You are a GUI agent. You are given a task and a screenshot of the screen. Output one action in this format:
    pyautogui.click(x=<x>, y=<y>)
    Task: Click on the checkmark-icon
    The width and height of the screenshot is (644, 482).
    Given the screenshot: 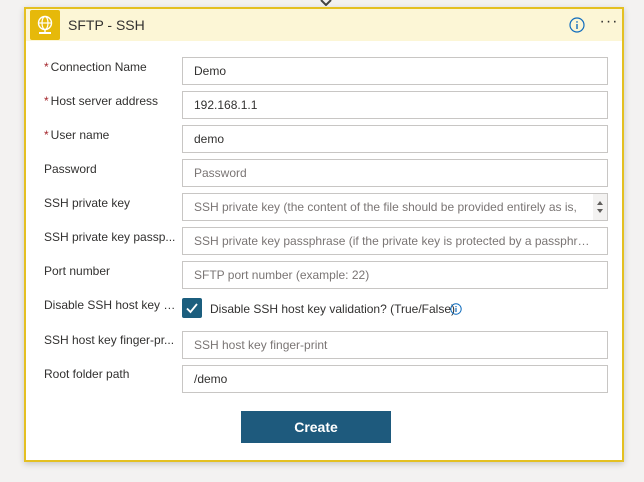 What is the action you would take?
    pyautogui.click(x=192, y=308)
    